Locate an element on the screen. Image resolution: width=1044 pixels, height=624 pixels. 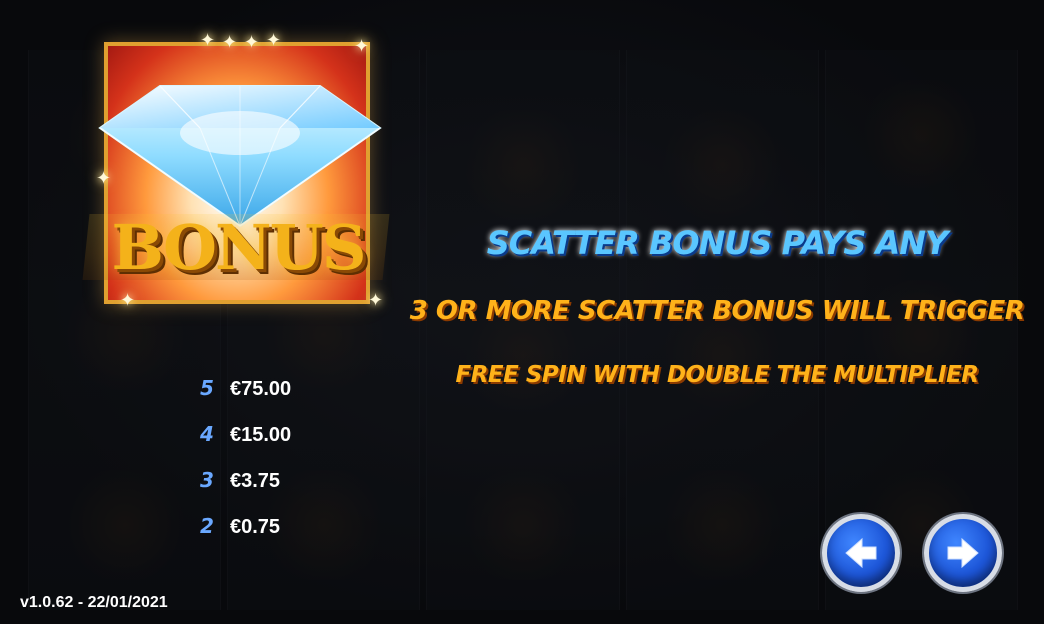
previous-page-button is located at coordinates (861, 553).